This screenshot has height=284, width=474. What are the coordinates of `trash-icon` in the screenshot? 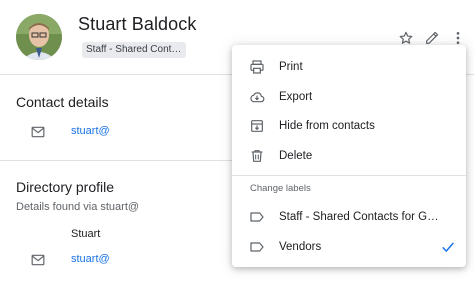 It's located at (257, 156).